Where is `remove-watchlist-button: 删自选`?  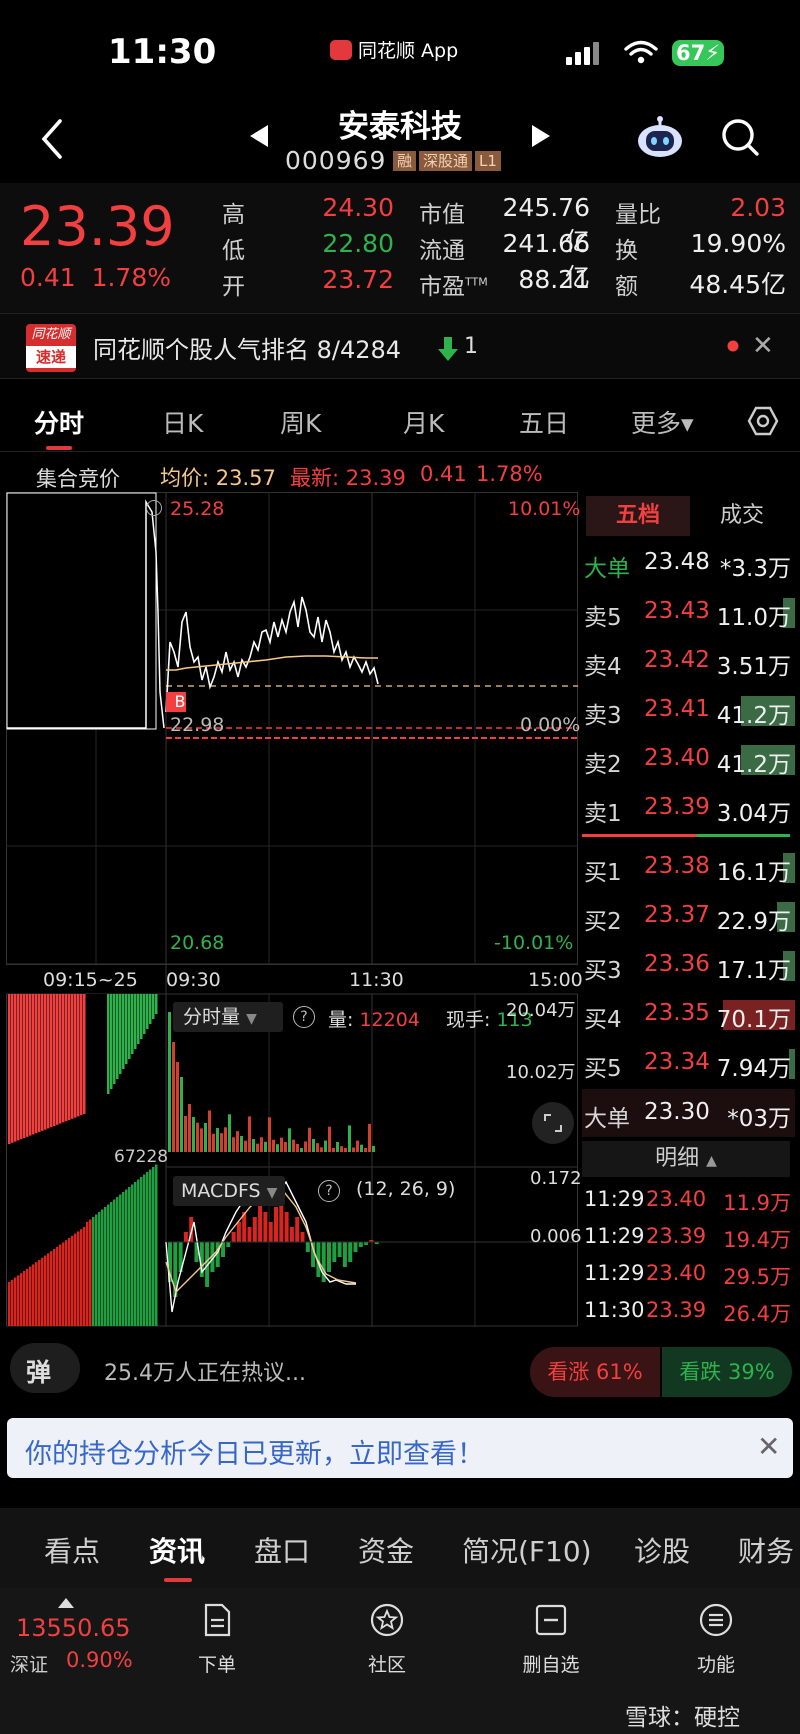 remove-watchlist-button: 删自选 is located at coordinates (551, 1639).